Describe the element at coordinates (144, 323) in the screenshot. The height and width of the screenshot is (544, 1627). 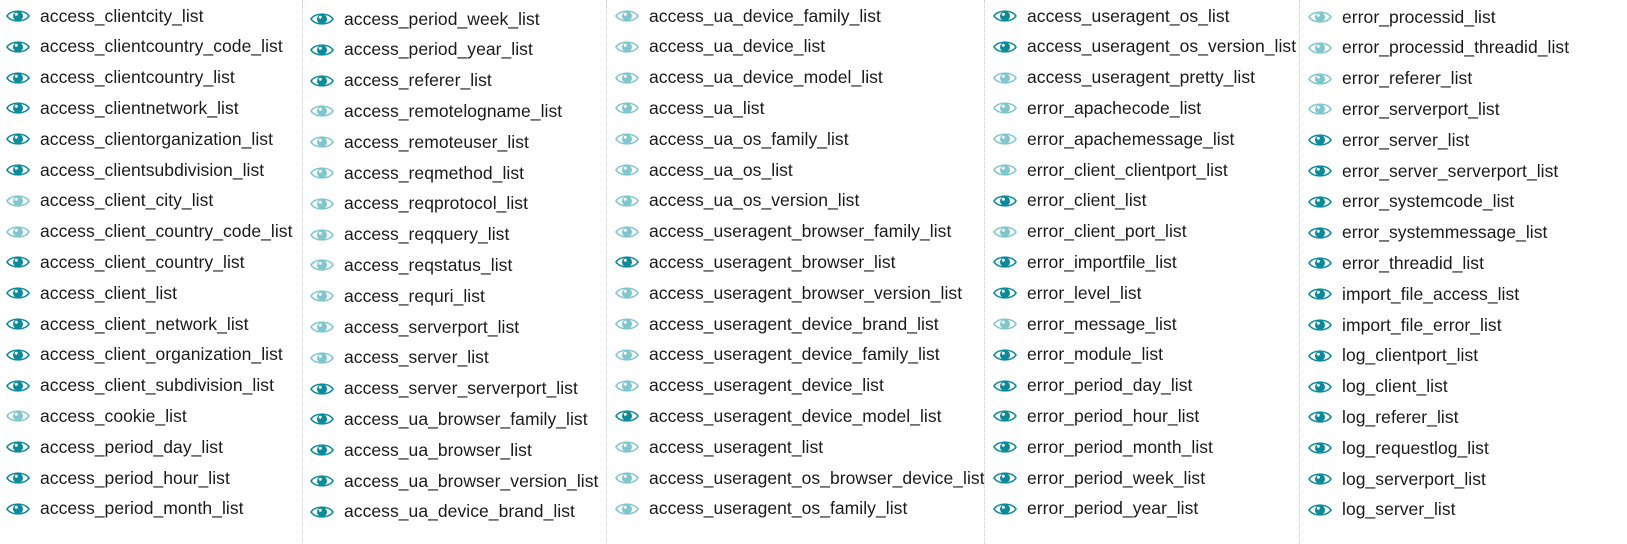
I see `list-item-label: access_client_network_list` at that location.